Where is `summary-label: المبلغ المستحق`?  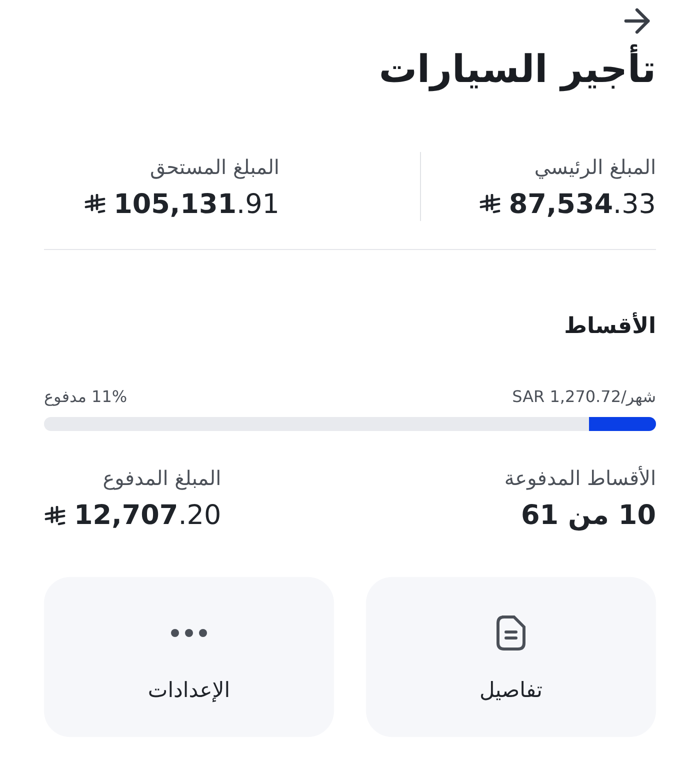 summary-label: المبلغ المستحق is located at coordinates (214, 167).